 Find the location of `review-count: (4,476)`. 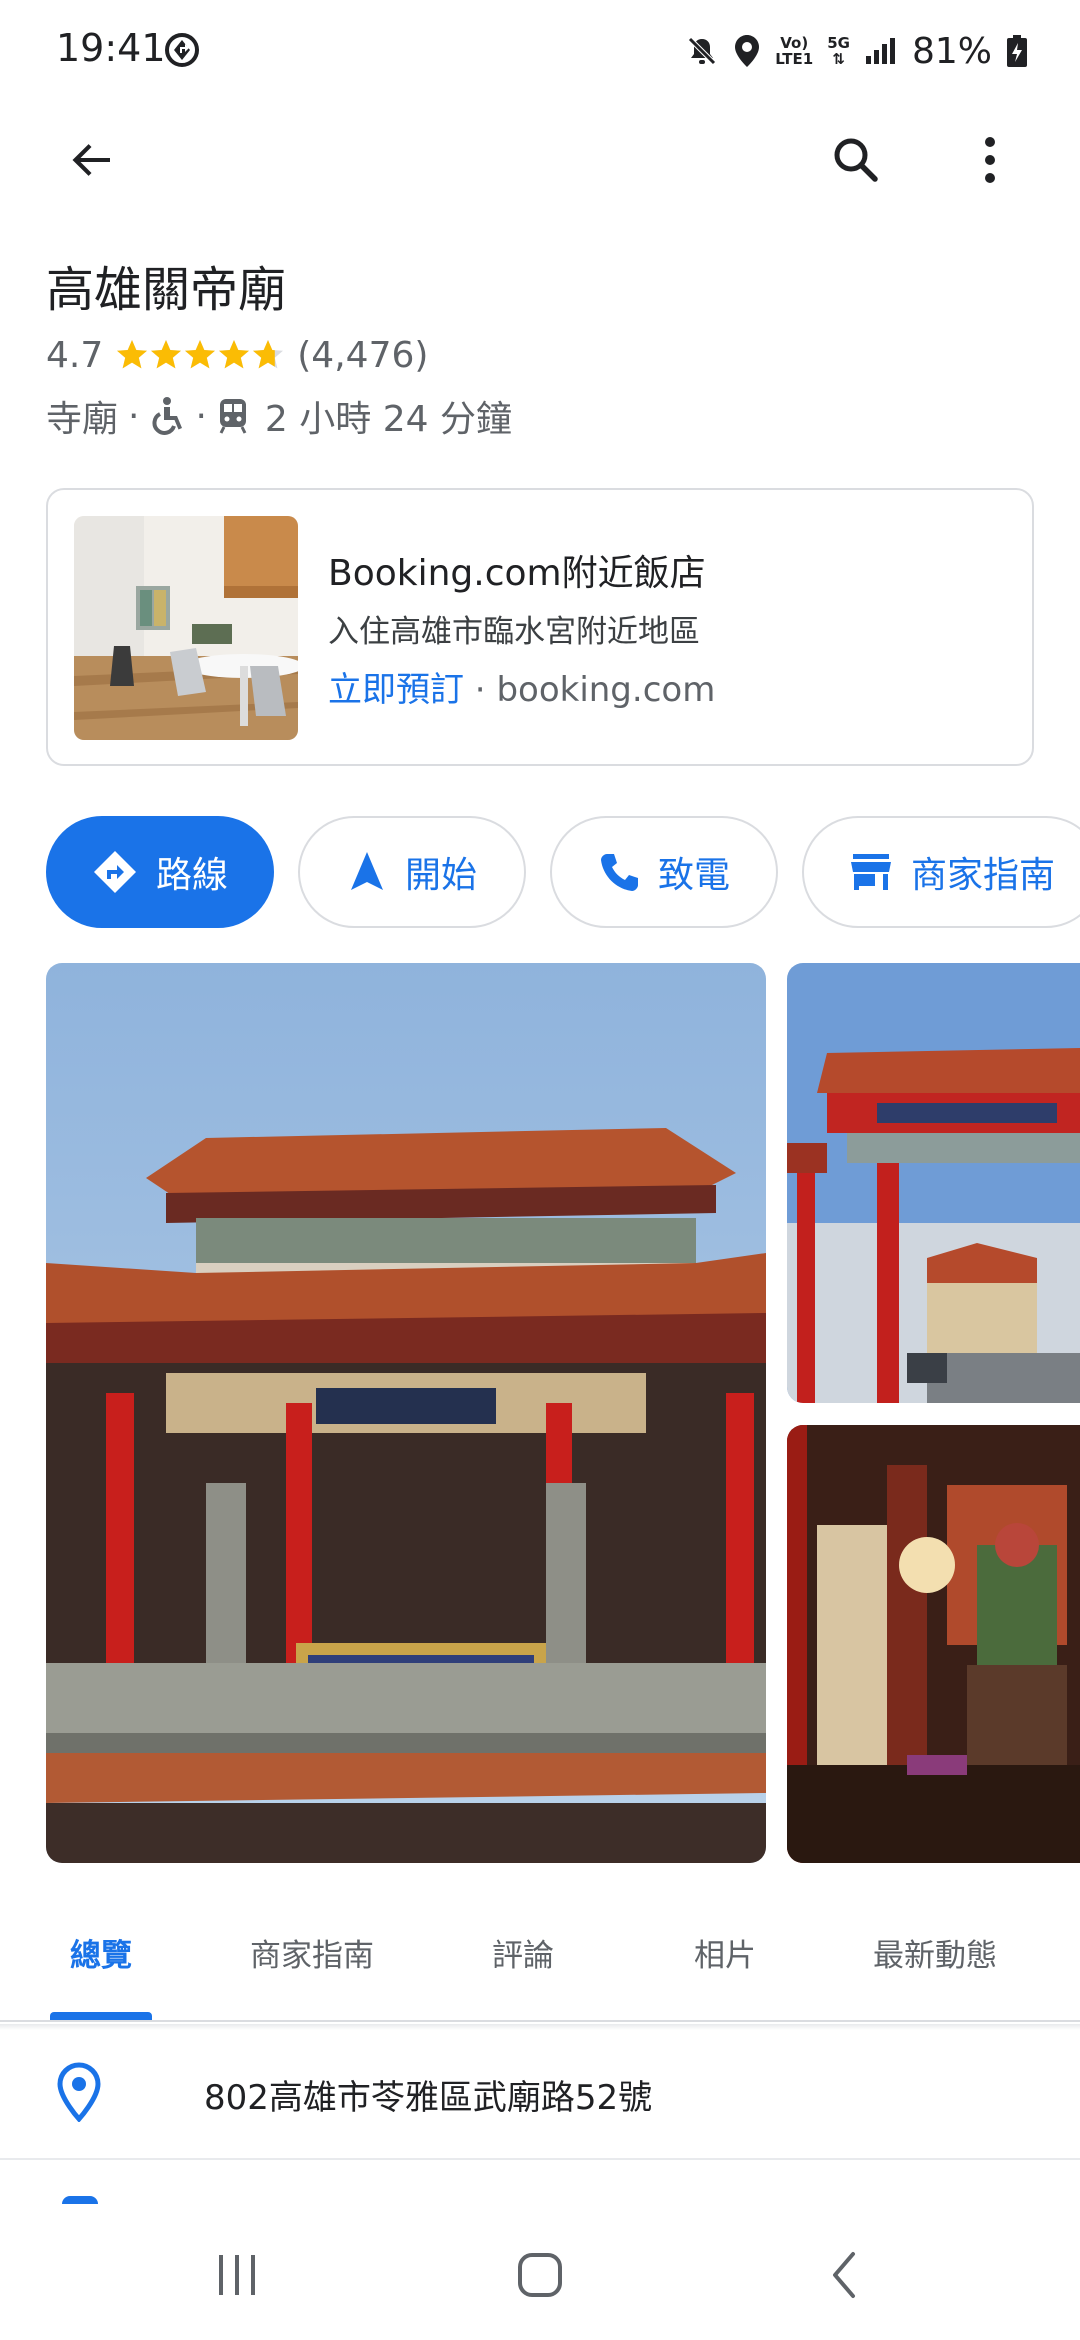

review-count: (4,476) is located at coordinates (363, 355).